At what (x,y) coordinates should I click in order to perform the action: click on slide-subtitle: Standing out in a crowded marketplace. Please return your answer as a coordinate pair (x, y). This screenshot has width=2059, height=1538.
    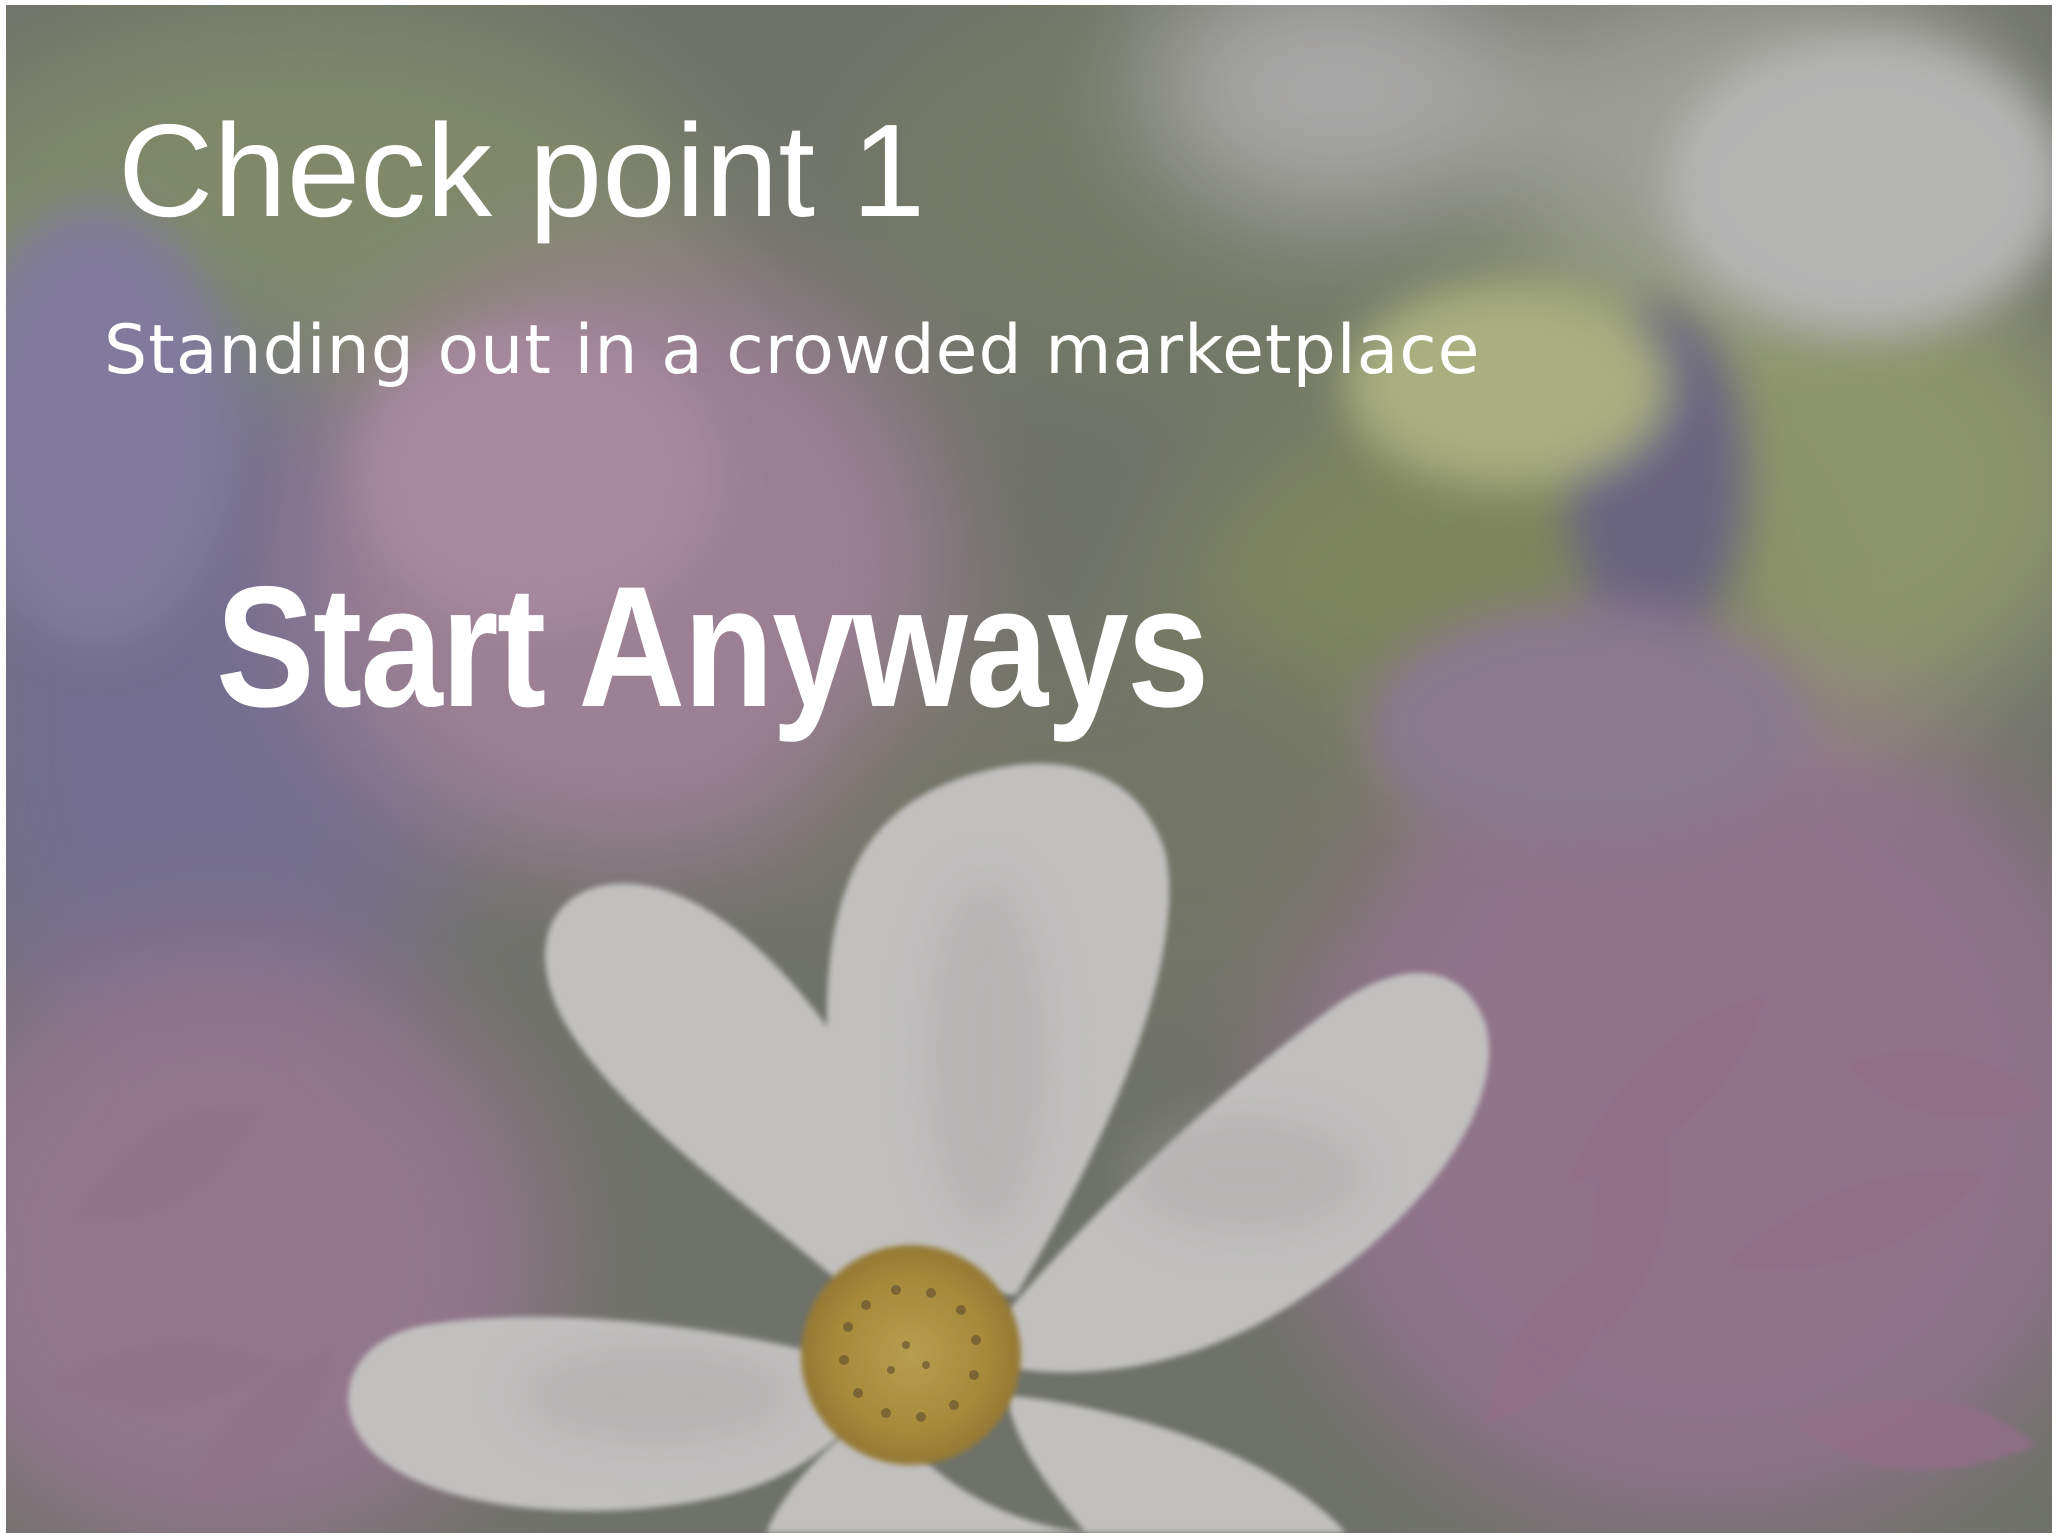
    Looking at the image, I should click on (792, 350).